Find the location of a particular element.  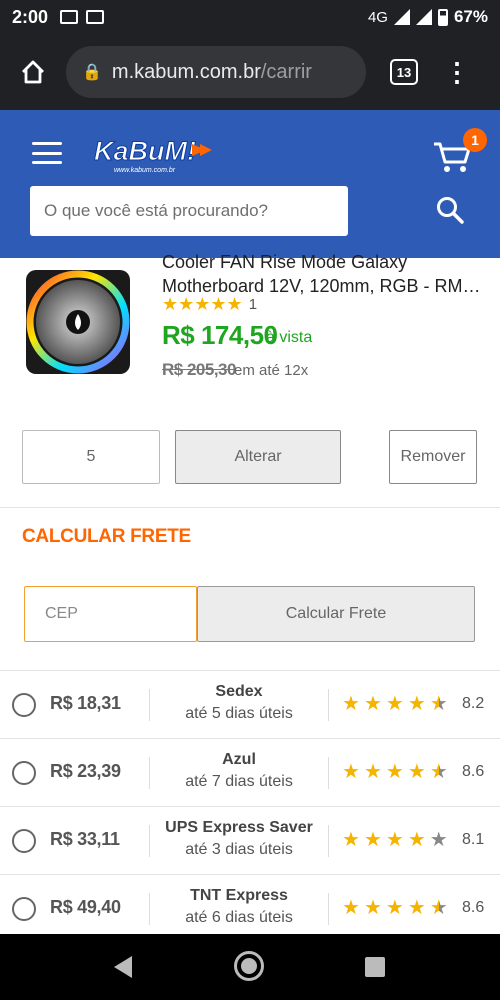

remove-item-button: Remover is located at coordinates (433, 457).